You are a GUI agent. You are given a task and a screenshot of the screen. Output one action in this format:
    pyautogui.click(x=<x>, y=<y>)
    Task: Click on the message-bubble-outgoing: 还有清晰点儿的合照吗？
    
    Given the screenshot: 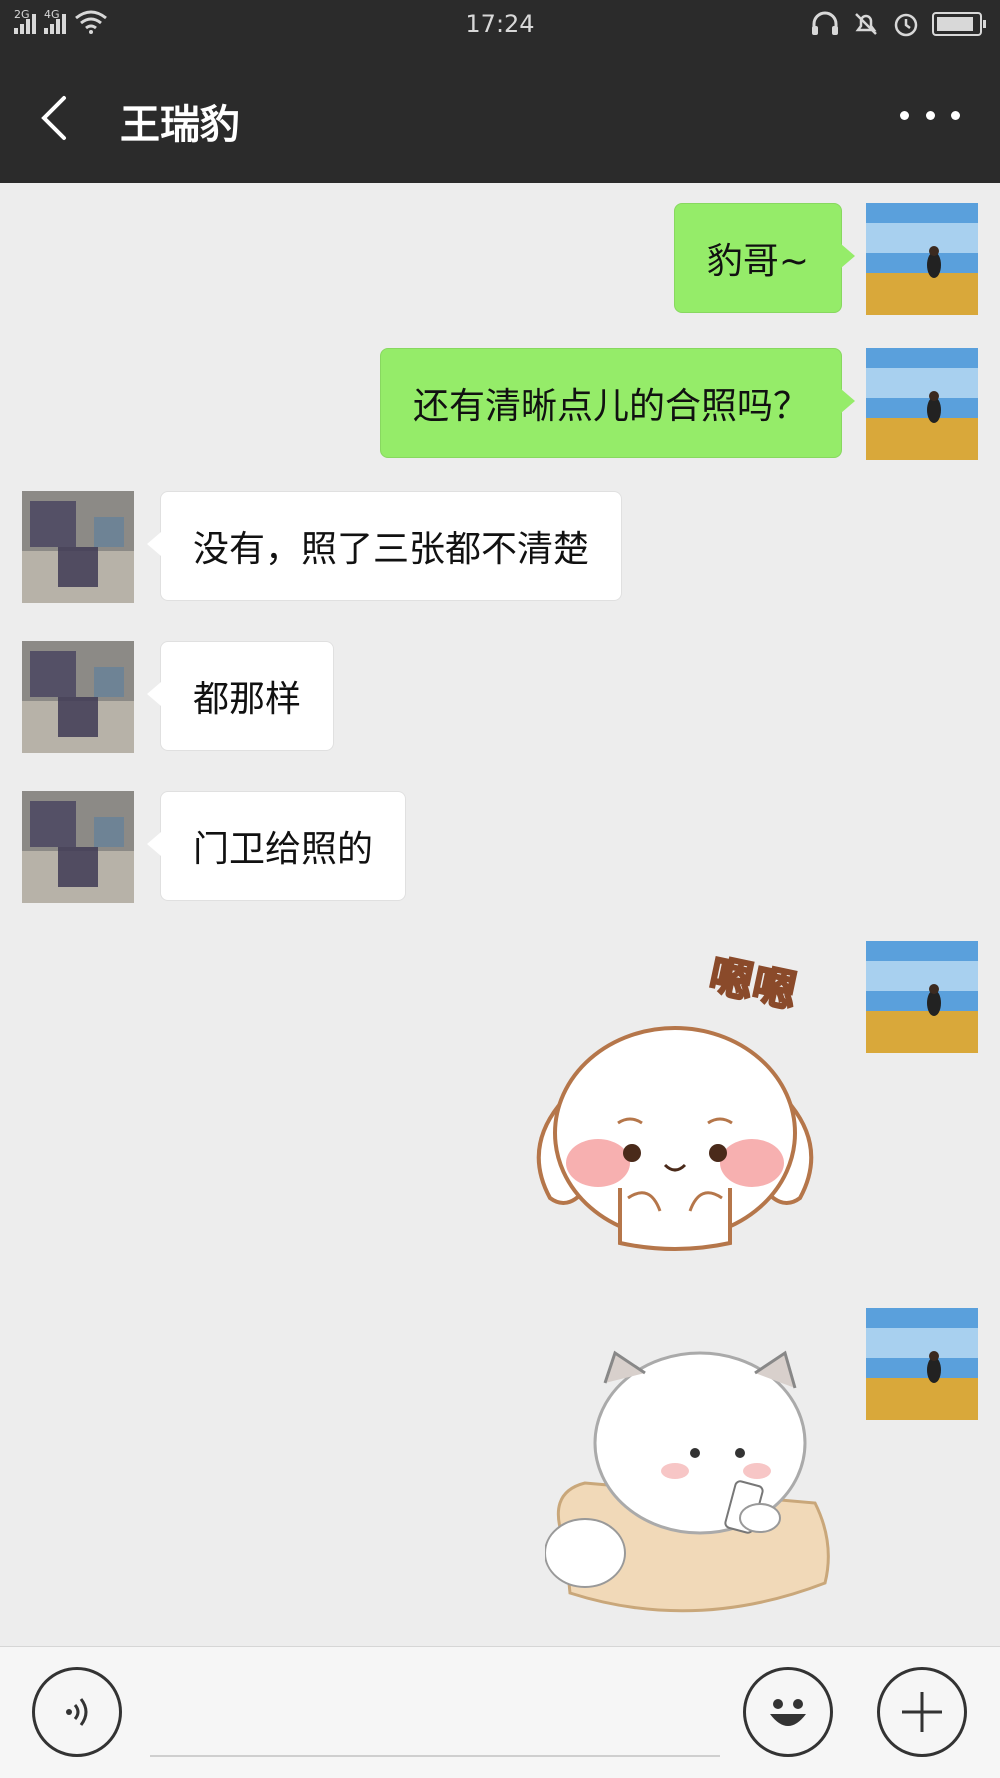 What is the action you would take?
    pyautogui.click(x=617, y=403)
    